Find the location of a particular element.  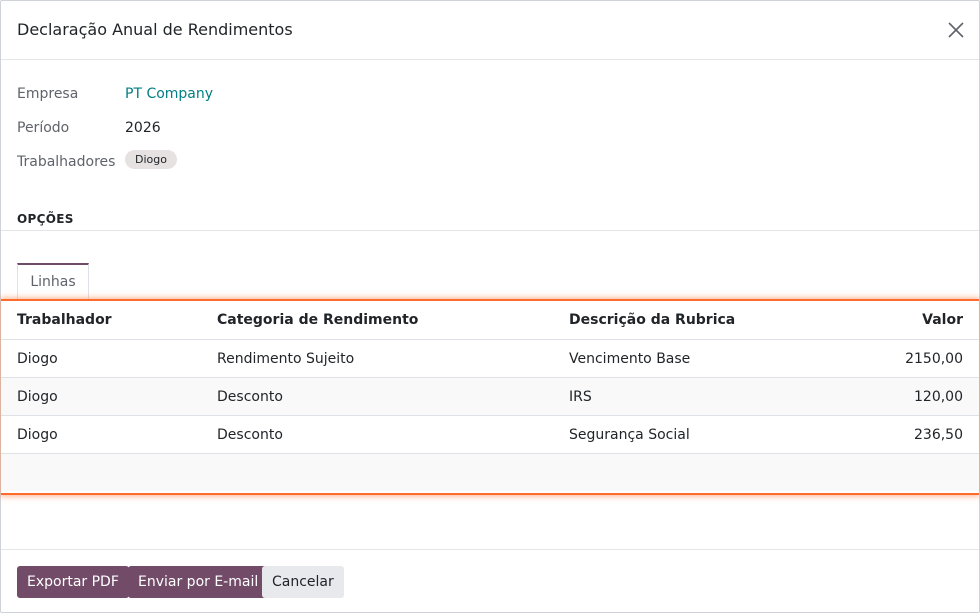

table-row: Diogo Desconto IRS 120,00 is located at coordinates (490, 396).